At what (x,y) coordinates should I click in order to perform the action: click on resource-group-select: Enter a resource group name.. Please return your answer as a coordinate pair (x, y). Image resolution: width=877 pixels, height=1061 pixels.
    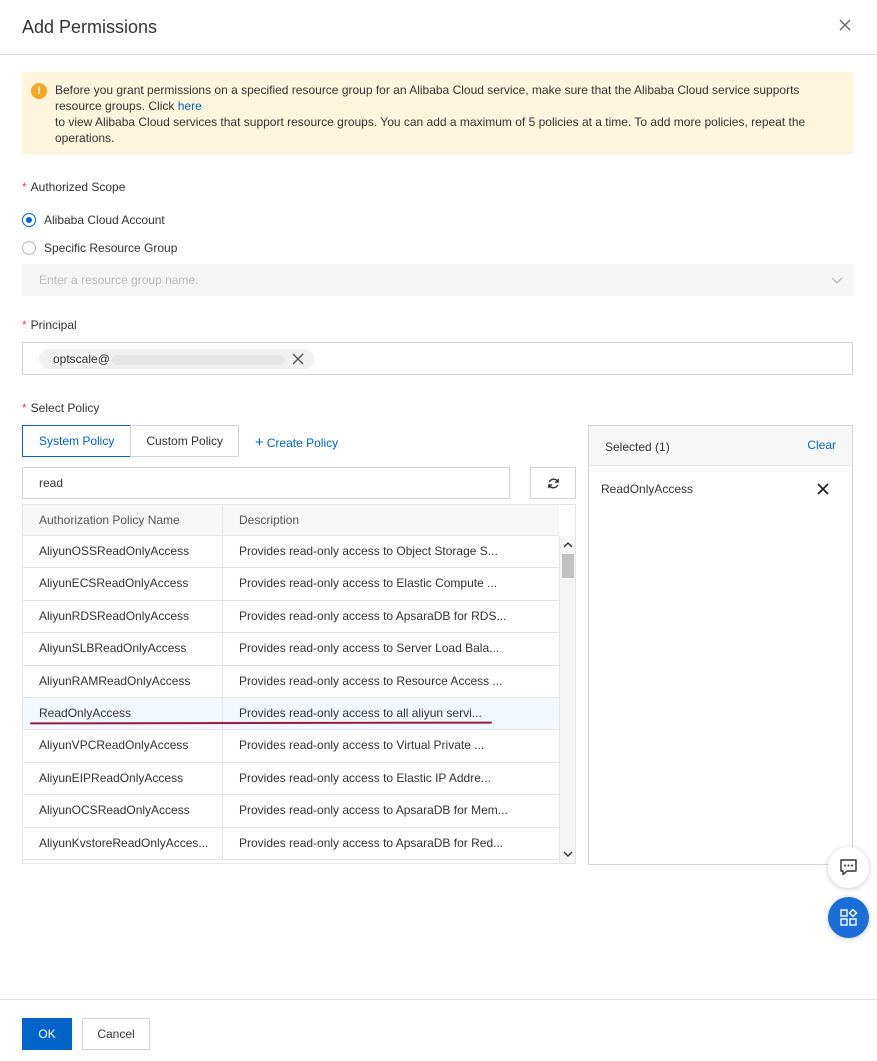
    Looking at the image, I should click on (437, 280).